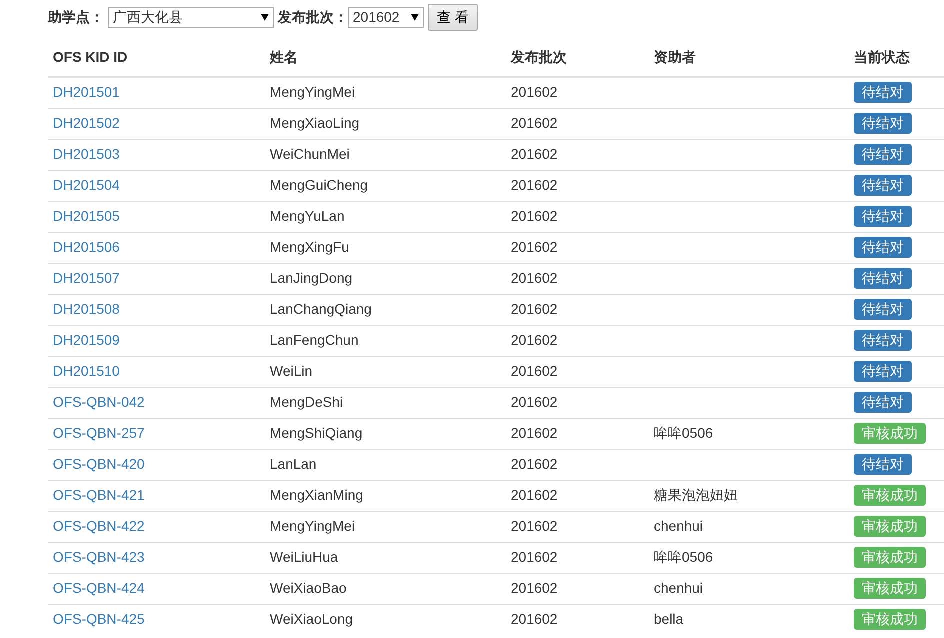 This screenshot has width=944, height=638. Describe the element at coordinates (385, 340) in the screenshot. I see `name-cell: LanFengChun` at that location.